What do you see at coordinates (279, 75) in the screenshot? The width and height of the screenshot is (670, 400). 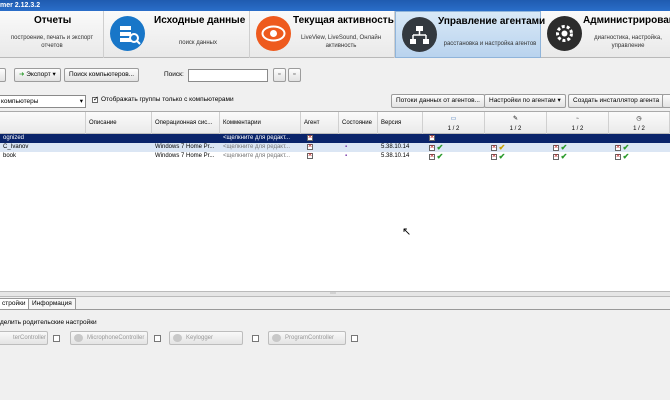 I see `search-go-icon: ▫` at bounding box center [279, 75].